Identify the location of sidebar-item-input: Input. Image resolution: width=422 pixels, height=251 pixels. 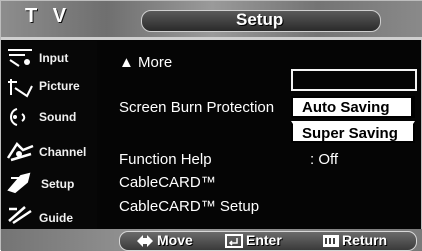
(49, 58).